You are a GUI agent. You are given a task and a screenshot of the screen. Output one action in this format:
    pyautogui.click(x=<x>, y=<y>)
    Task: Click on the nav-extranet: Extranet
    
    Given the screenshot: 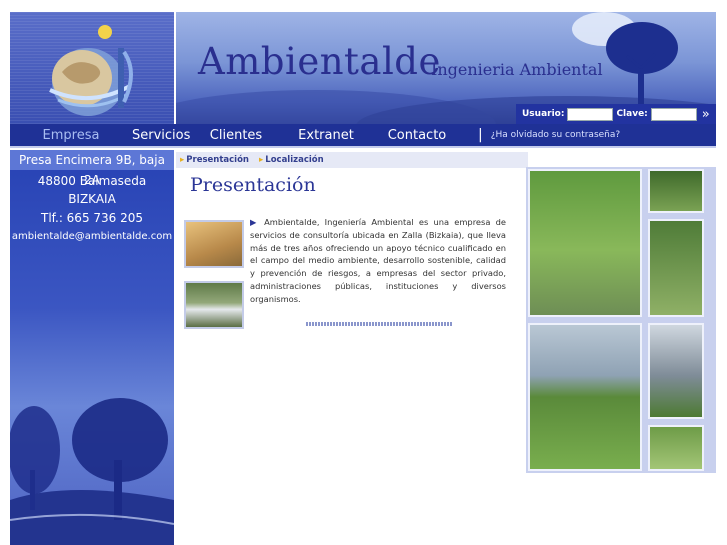 What is the action you would take?
    pyautogui.click(x=326, y=135)
    